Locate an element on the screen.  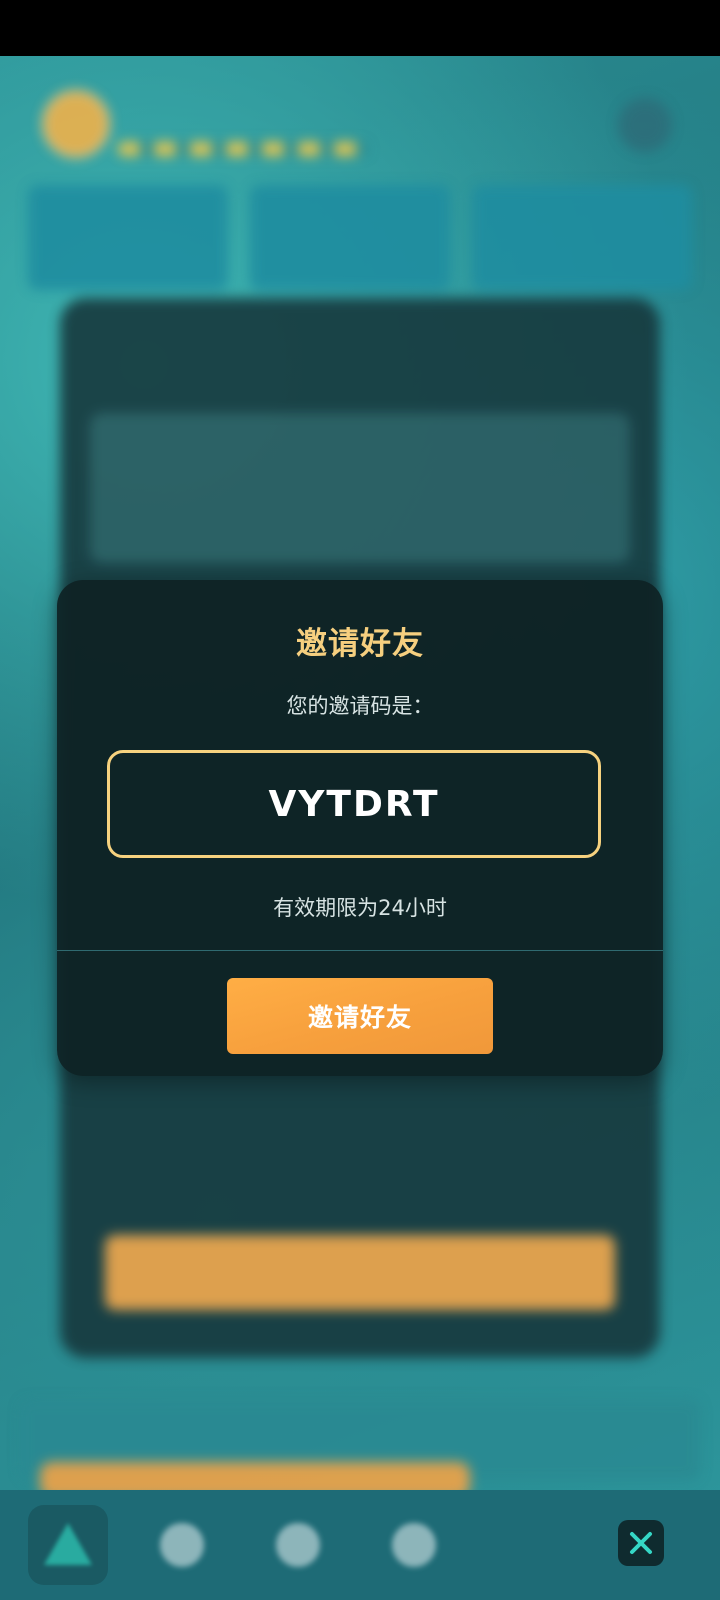
validity-text: 有效期限为24小时 is located at coordinates (360, 908).